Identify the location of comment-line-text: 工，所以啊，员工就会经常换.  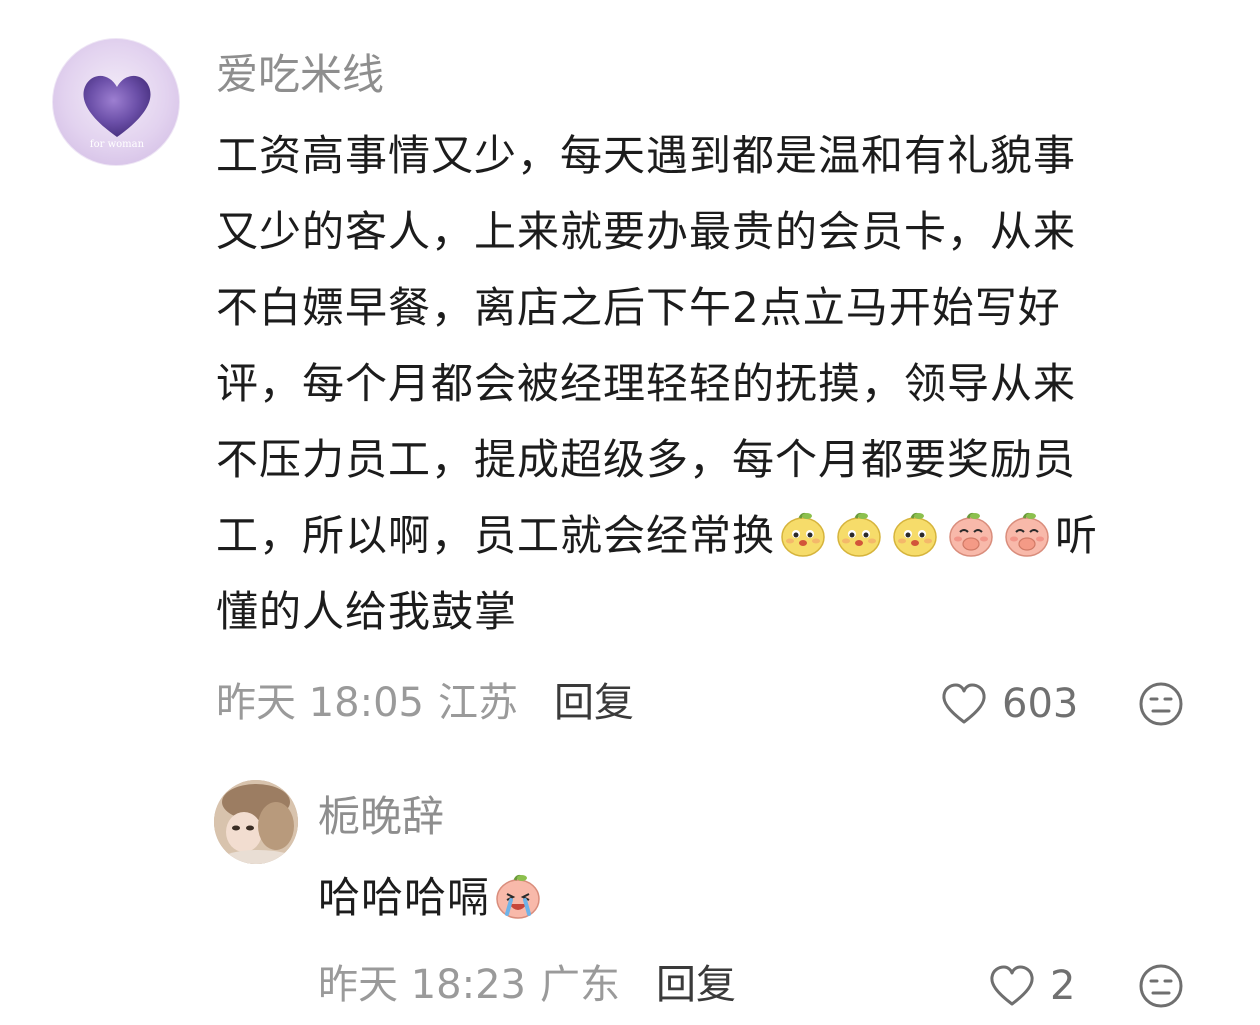
(496, 535).